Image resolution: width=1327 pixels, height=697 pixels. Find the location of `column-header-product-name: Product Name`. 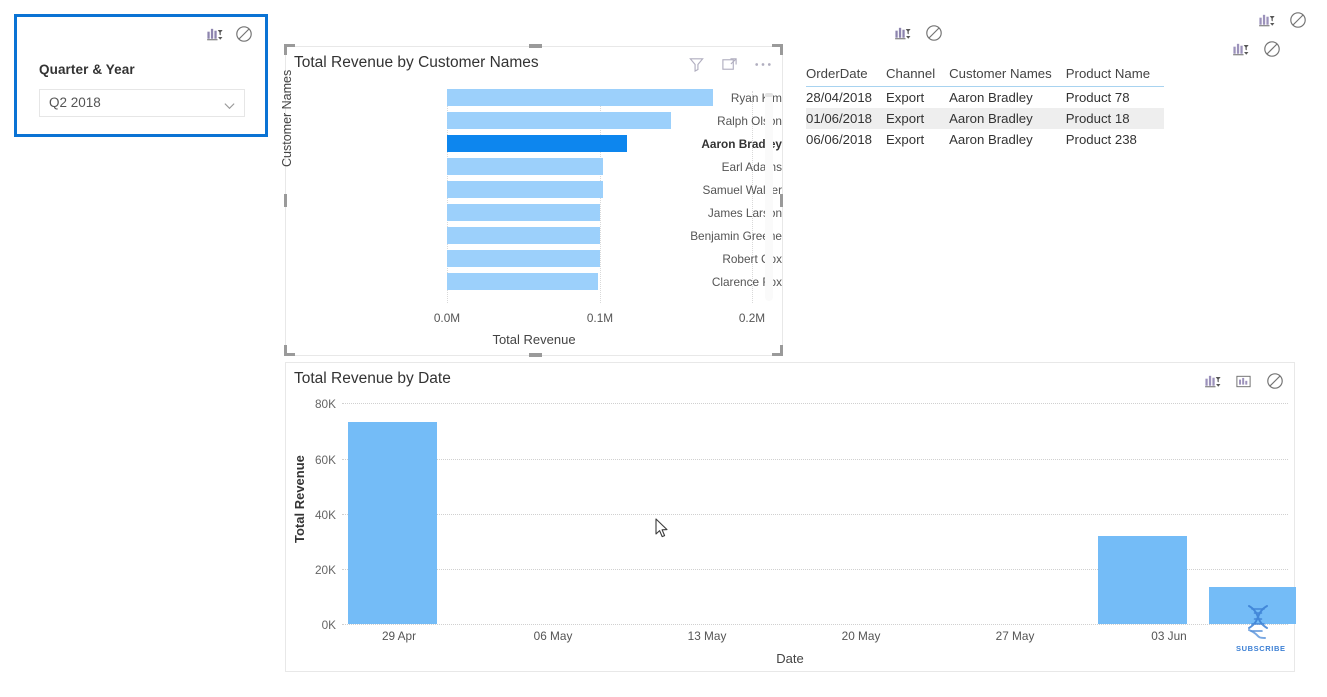

column-header-product-name: Product Name is located at coordinates (1115, 76).